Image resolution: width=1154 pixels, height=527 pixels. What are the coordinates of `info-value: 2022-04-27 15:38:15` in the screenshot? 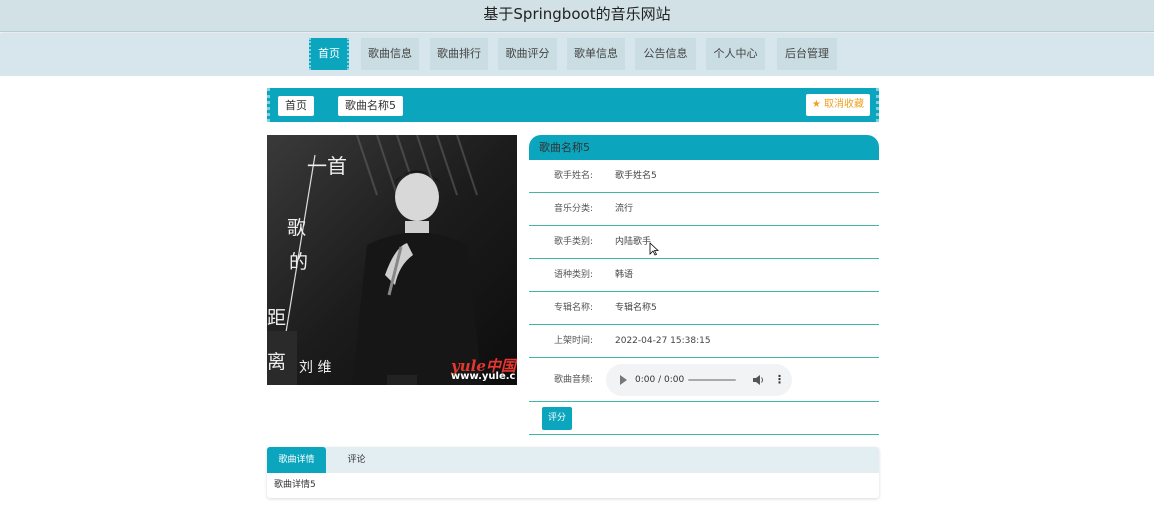 It's located at (663, 341).